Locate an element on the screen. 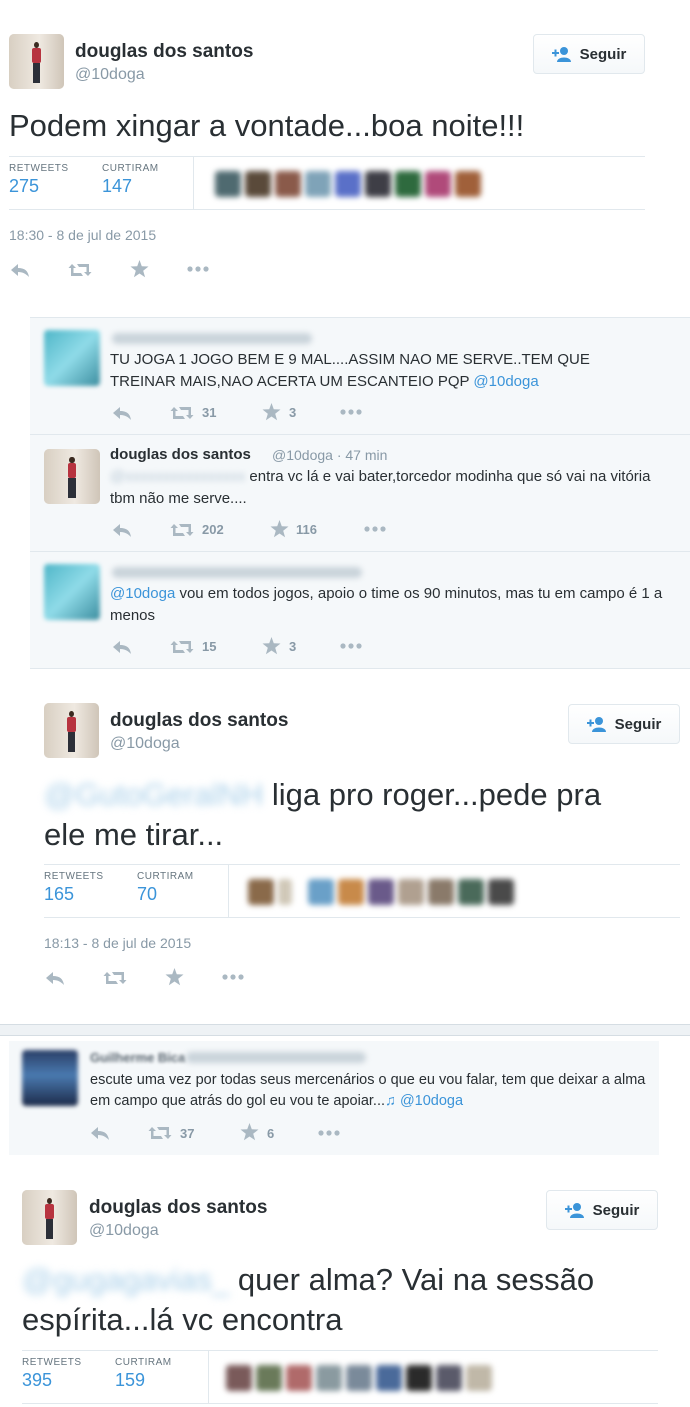 The image size is (690, 1407). likes-count: 159 is located at coordinates (130, 1380).